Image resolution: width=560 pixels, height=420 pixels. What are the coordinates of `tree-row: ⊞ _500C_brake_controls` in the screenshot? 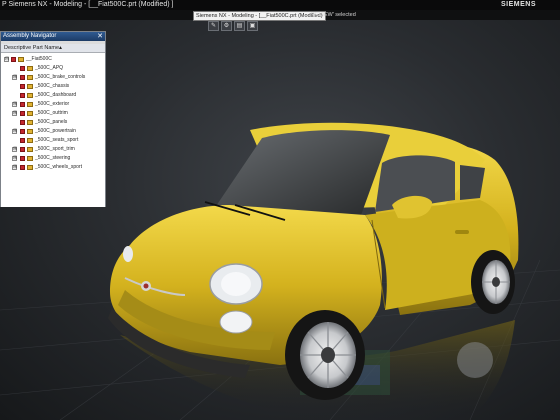 It's located at (53, 77).